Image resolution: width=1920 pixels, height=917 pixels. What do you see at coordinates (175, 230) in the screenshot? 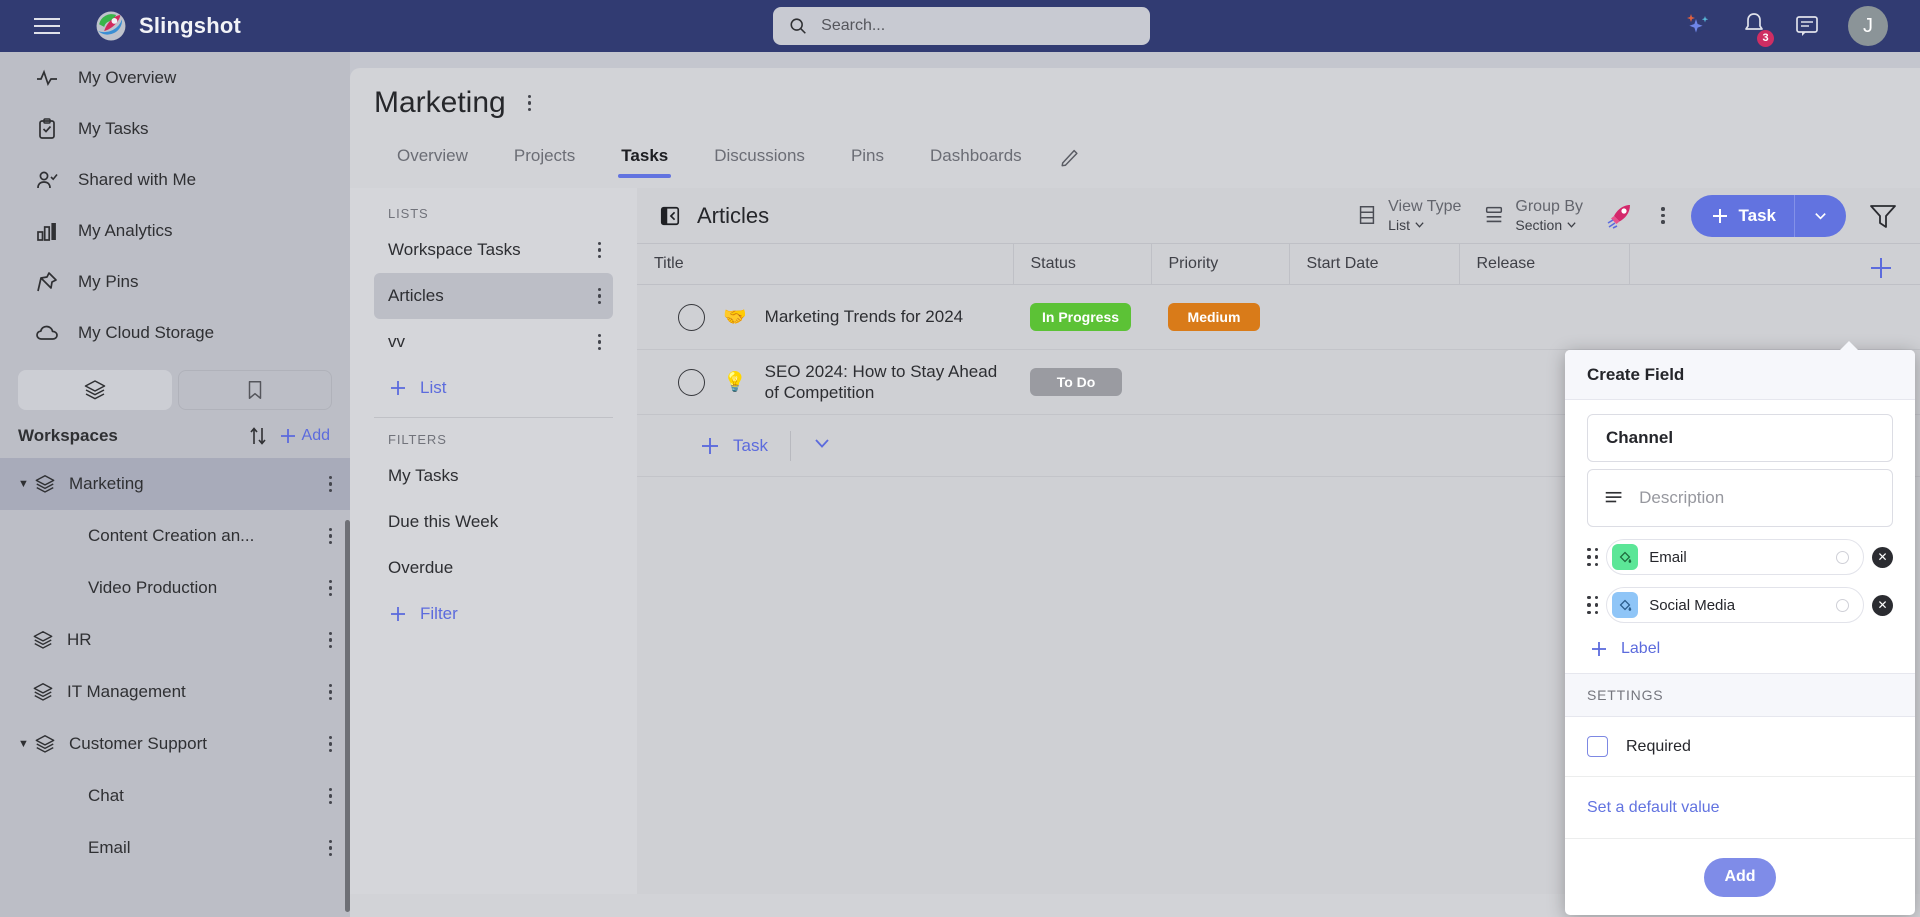
I see `sidebar-item-my-analytics: My Analytics` at bounding box center [175, 230].